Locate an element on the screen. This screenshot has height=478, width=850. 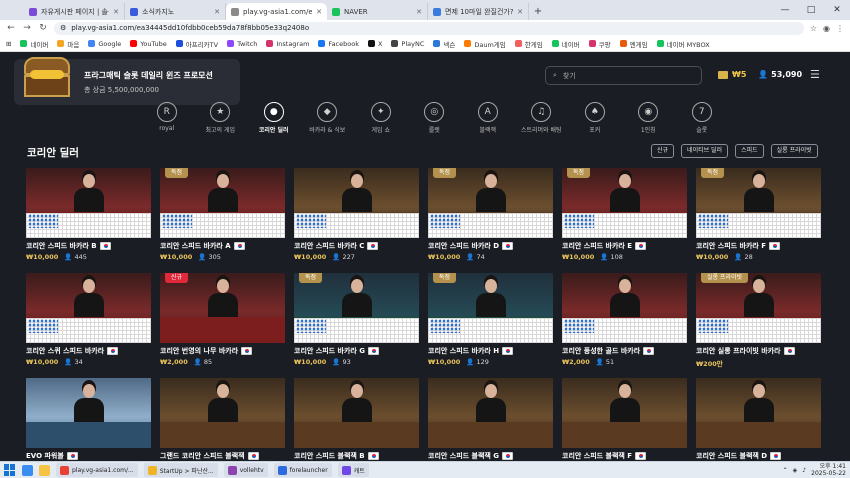
game-card: 실롱 프라이빗 코리안 실롱 프라이빗 바카라 ₩200만 is located at coordinates (758, 321).